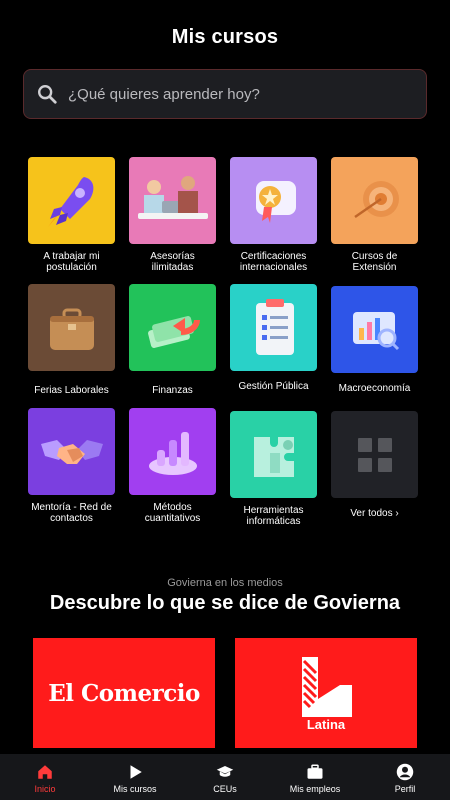 The image size is (450, 800). What do you see at coordinates (71, 466) in the screenshot?
I see `category-mentoria: Mentoría - Red de contactos` at bounding box center [71, 466].